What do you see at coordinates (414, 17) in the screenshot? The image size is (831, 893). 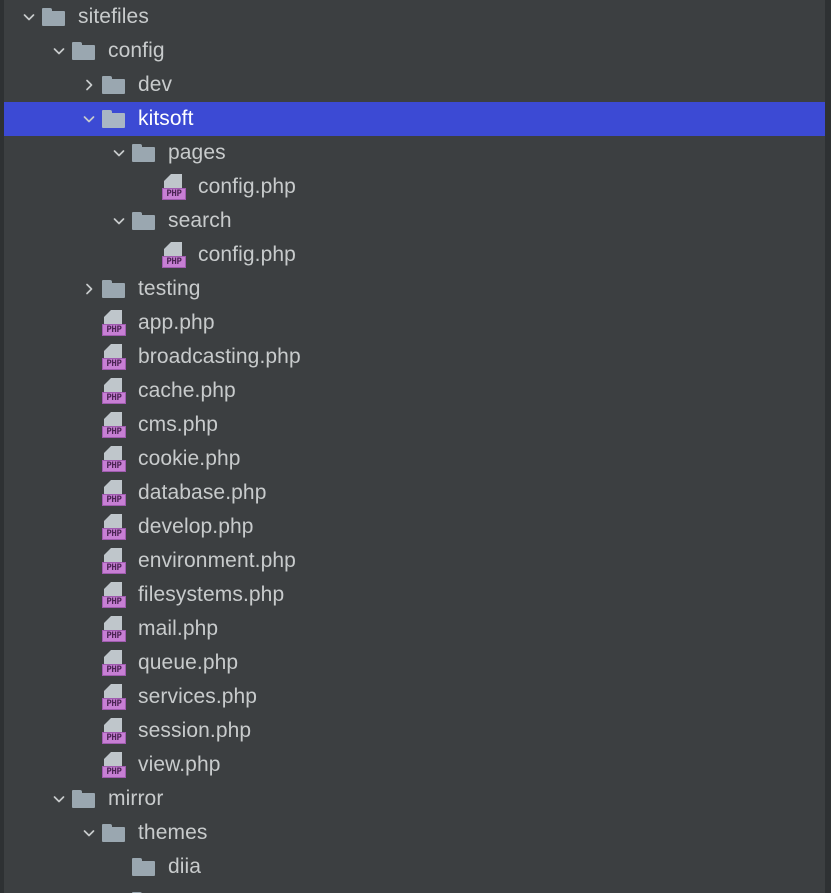 I see `tree-row: sitefiles` at bounding box center [414, 17].